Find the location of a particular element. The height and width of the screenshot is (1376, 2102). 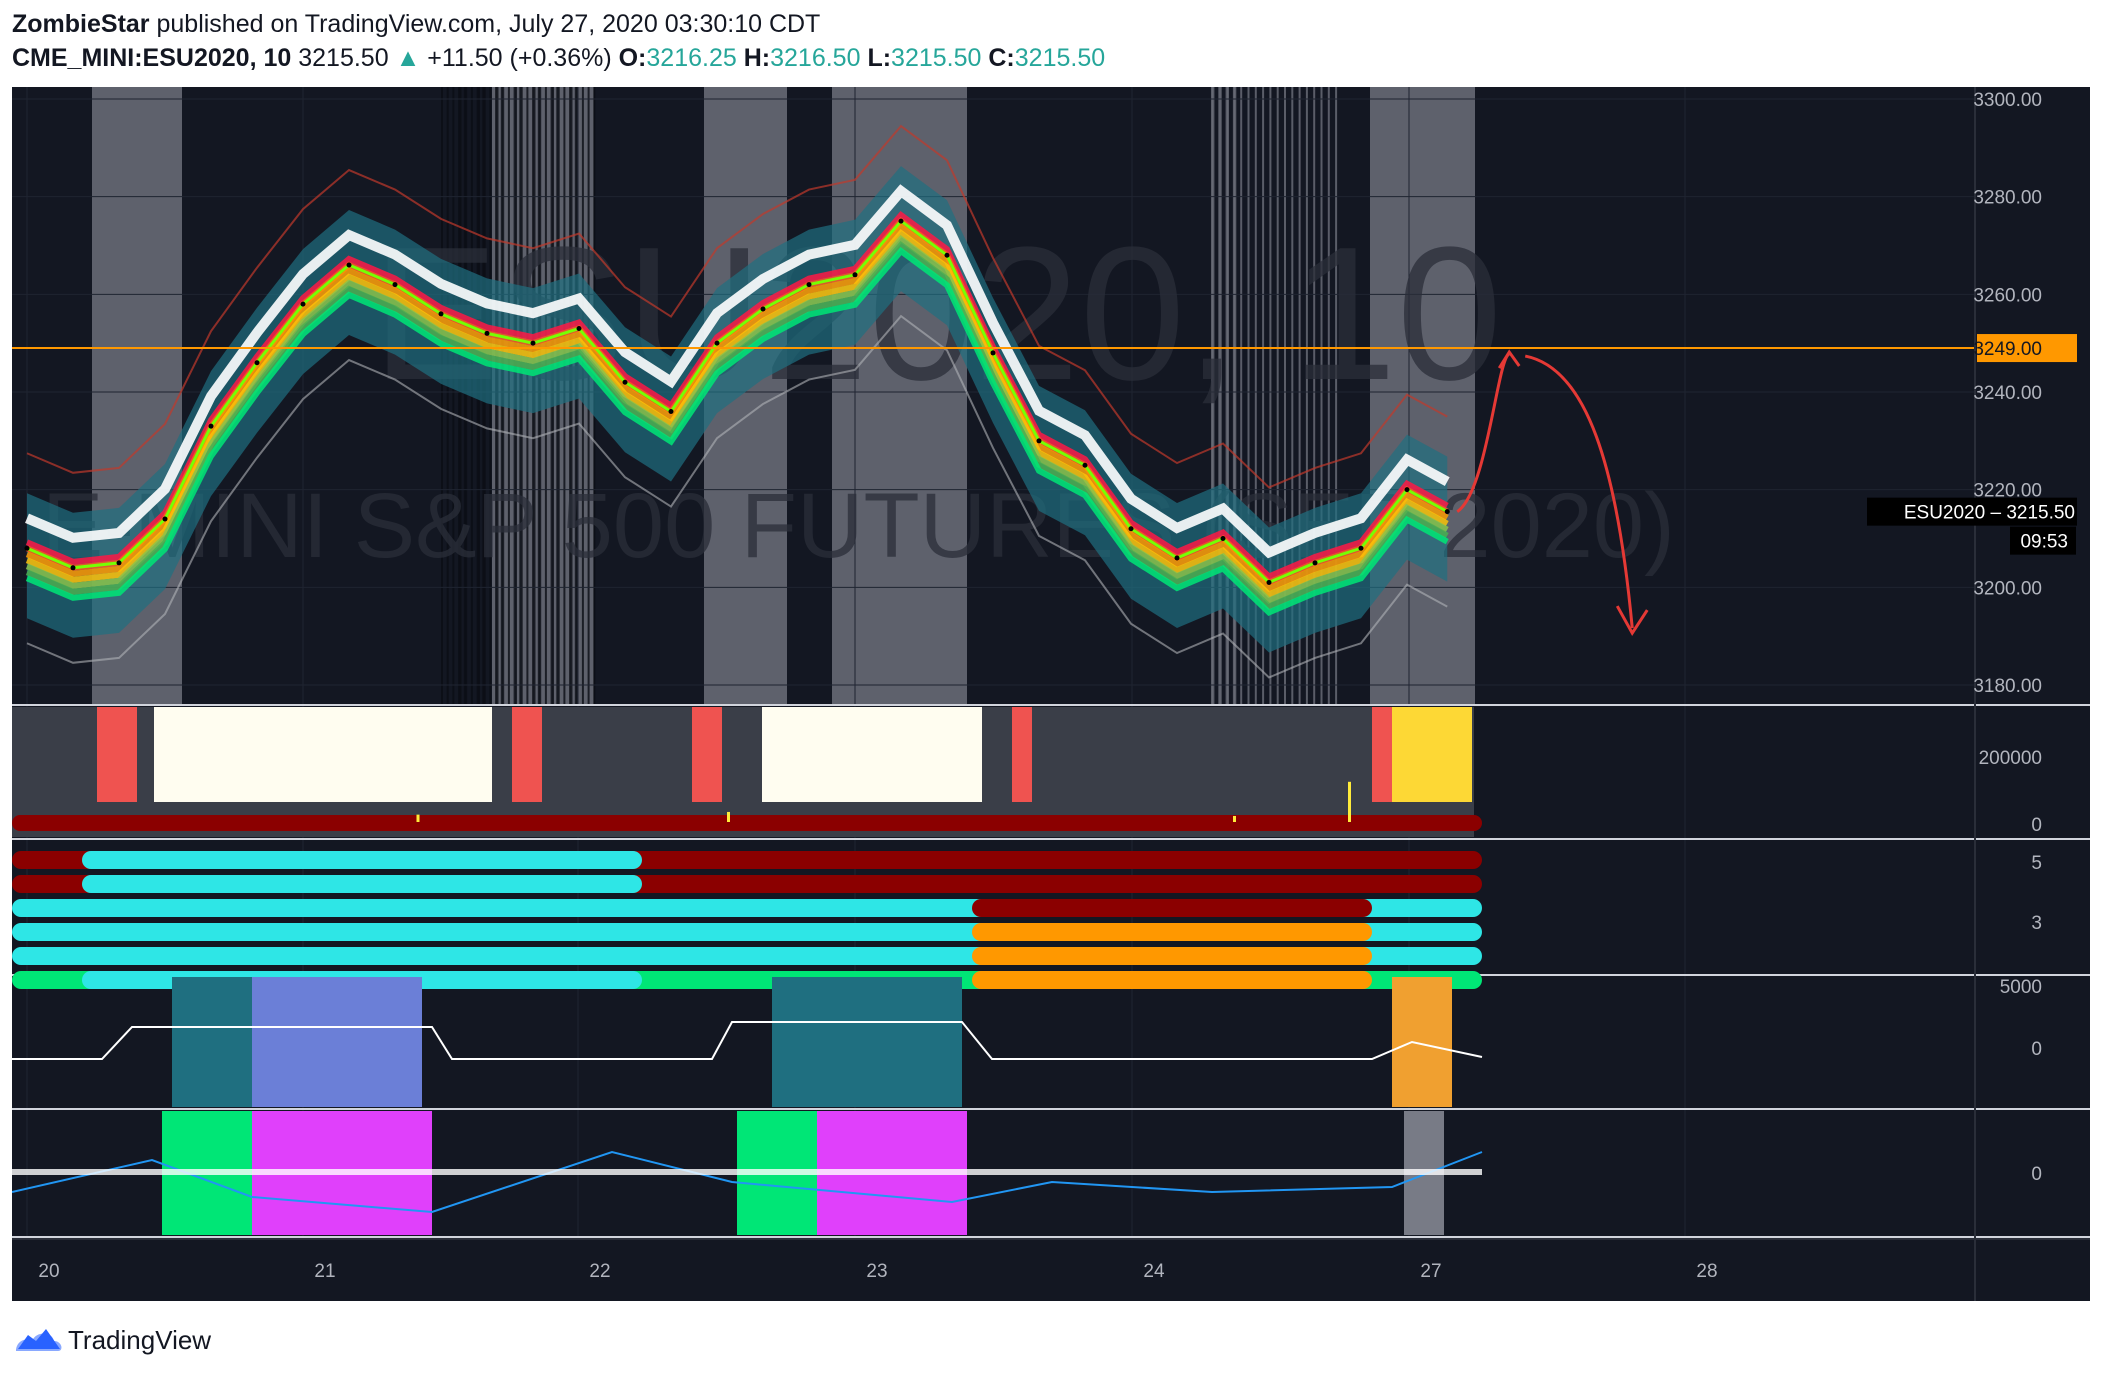

y-tick-label: 3280.00 is located at coordinates (2007, 198).